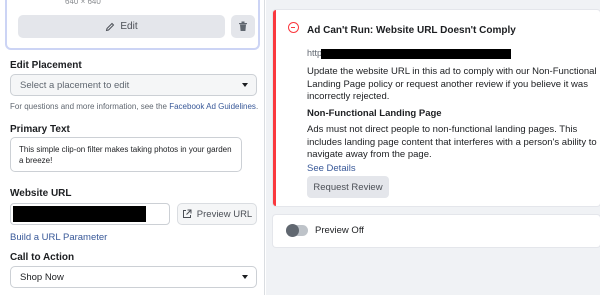 The height and width of the screenshot is (295, 600). What do you see at coordinates (75, 85) in the screenshot?
I see `placement-select-text: Select a placement to edit` at bounding box center [75, 85].